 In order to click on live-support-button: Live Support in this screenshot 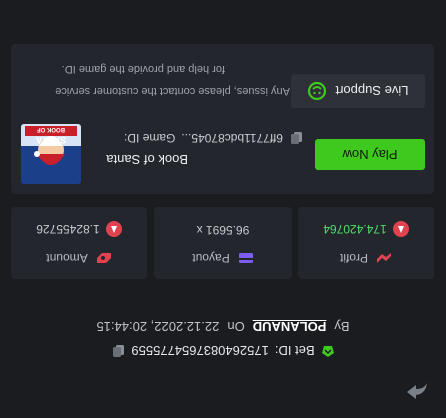, I will do `click(358, 91)`.